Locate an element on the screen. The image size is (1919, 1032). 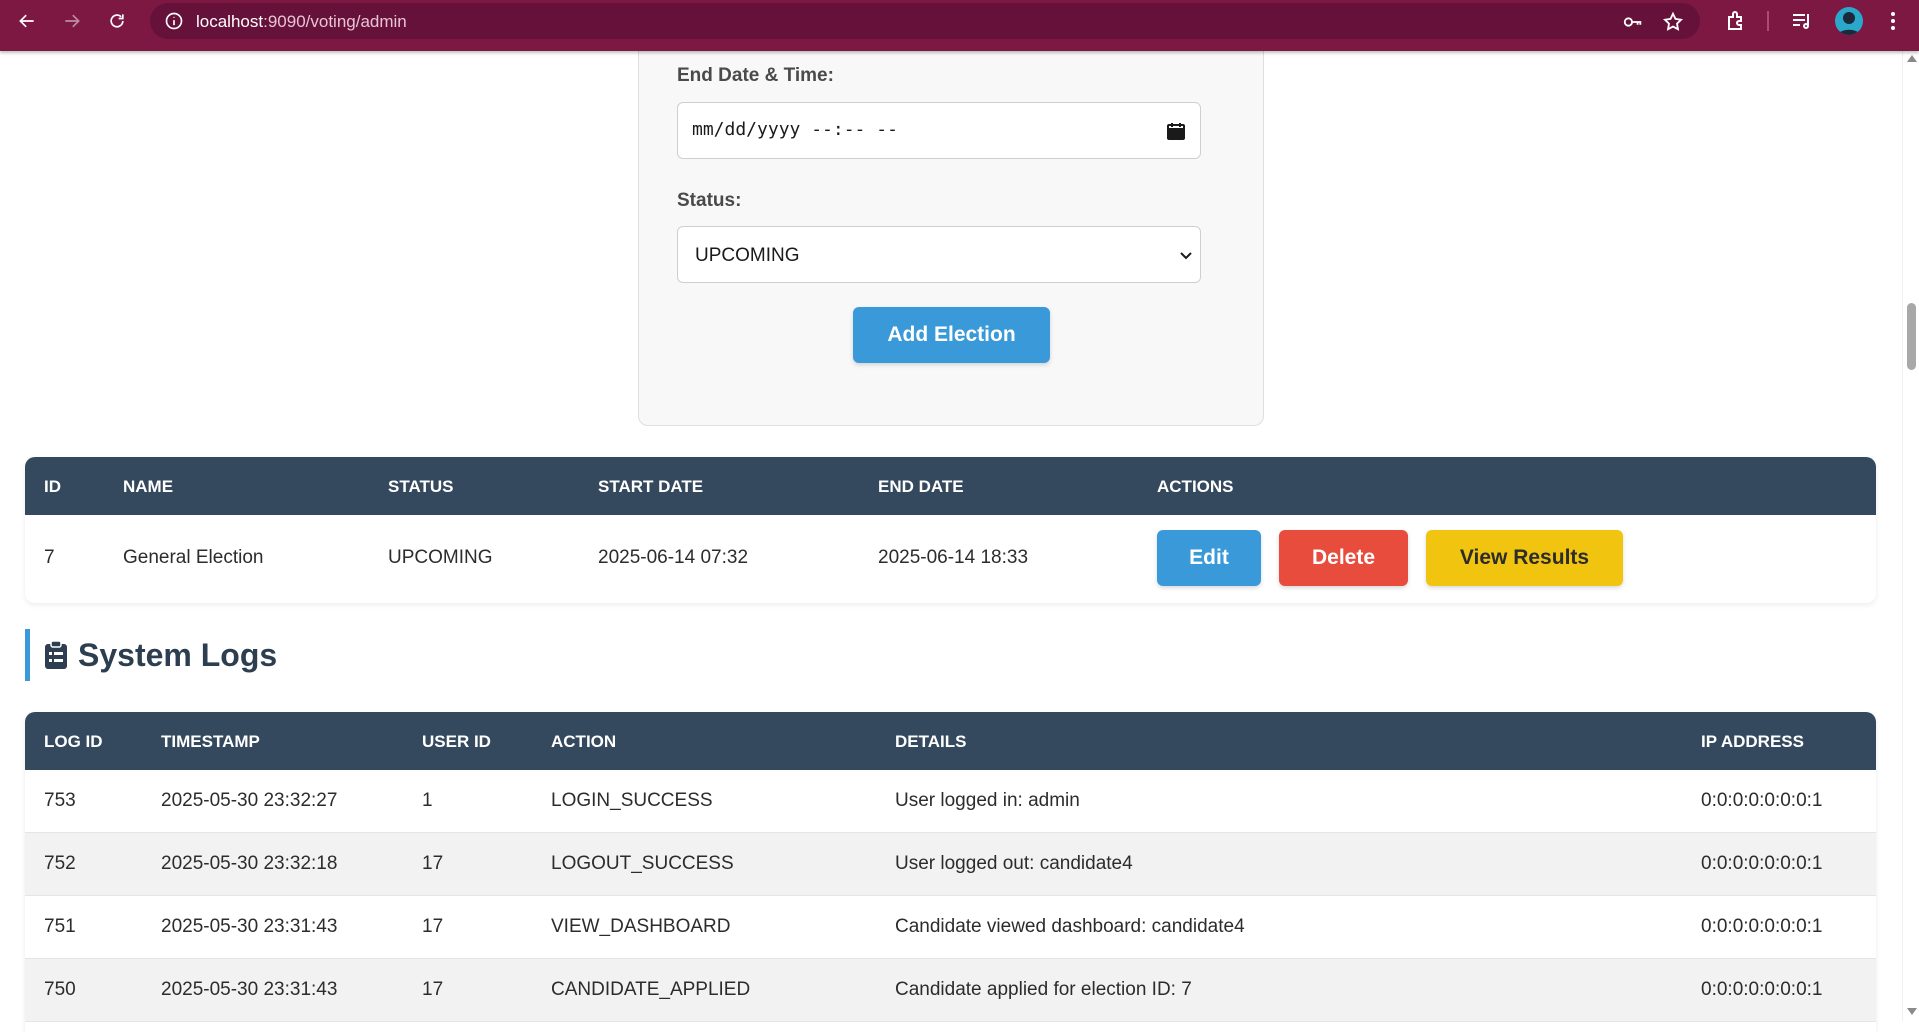
election-start-date: 2025-06-14 07:32 is located at coordinates (673, 557).